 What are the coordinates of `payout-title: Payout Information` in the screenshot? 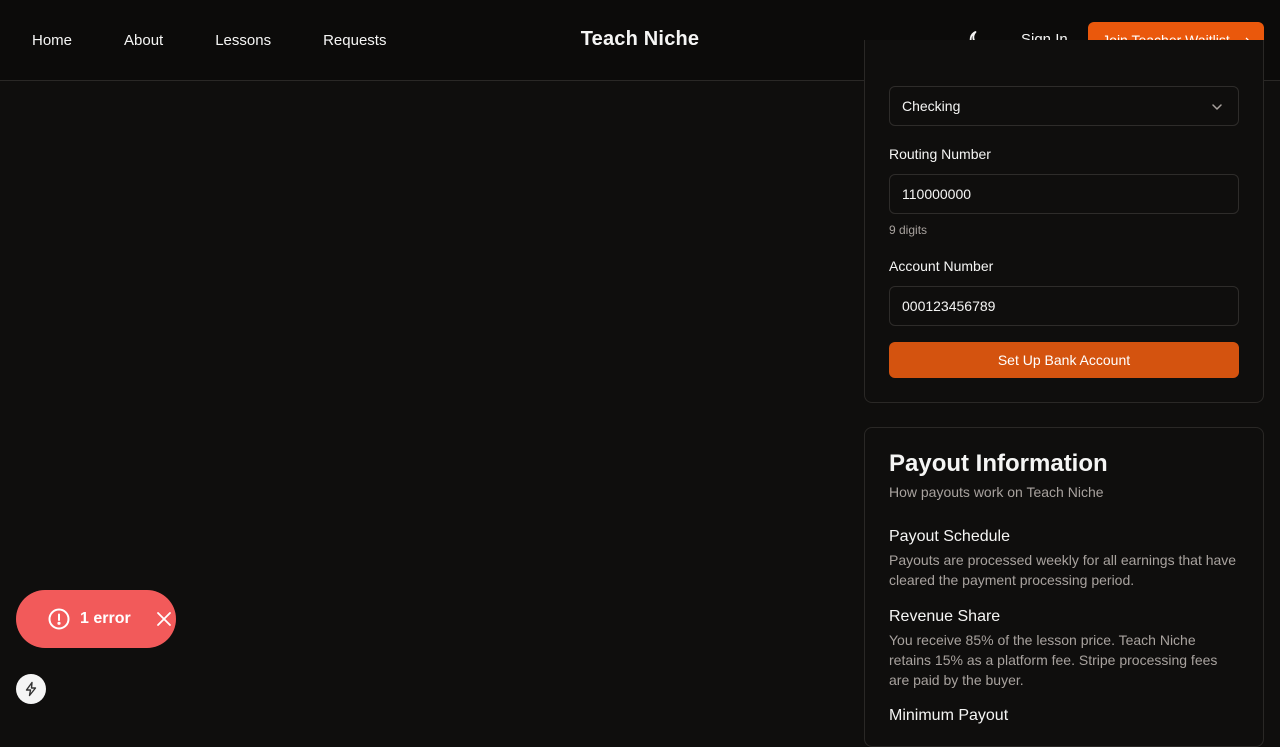 It's located at (998, 463).